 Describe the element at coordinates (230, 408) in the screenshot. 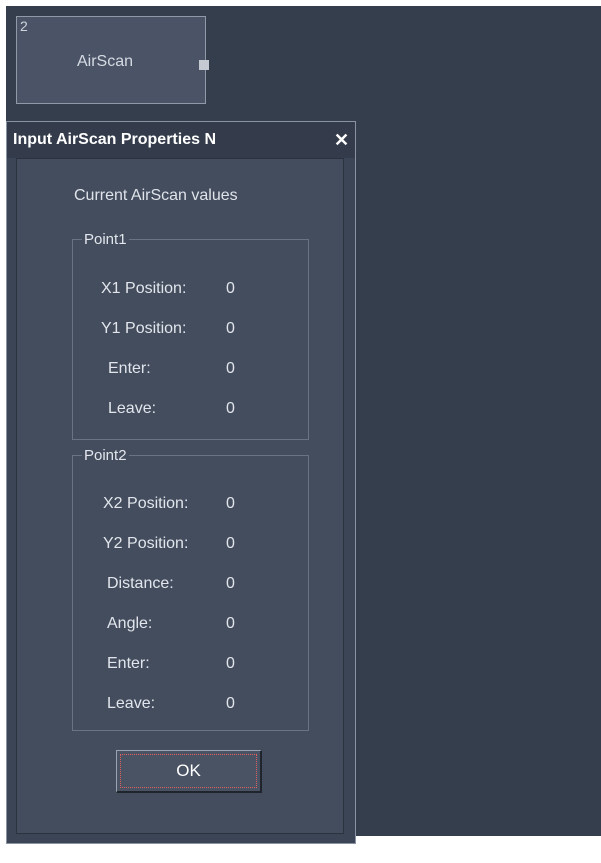

I see `point1-leave-value: 0` at that location.